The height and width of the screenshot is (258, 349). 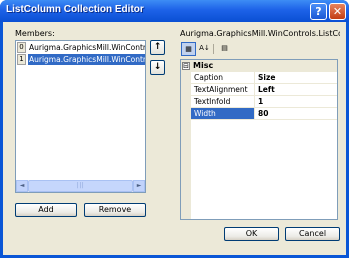 I want to click on property-name: TextInfoId, so click(x=223, y=101).